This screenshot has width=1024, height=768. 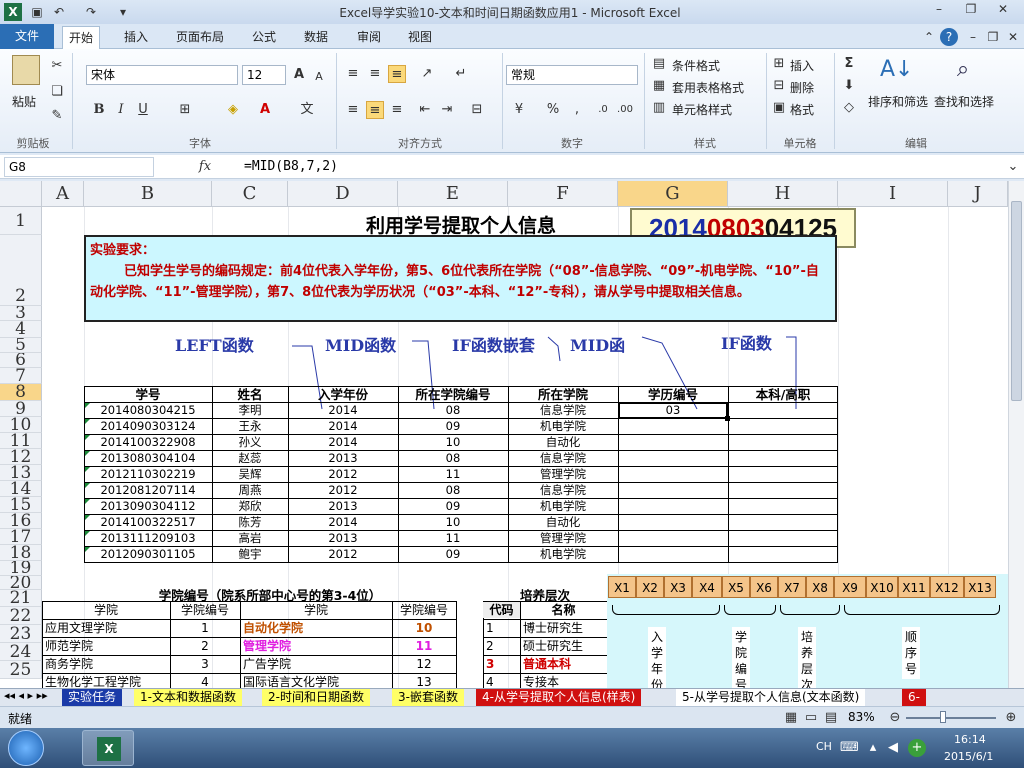 What do you see at coordinates (993, 37) in the screenshot?
I see `doc-restore-icon: ❐` at bounding box center [993, 37].